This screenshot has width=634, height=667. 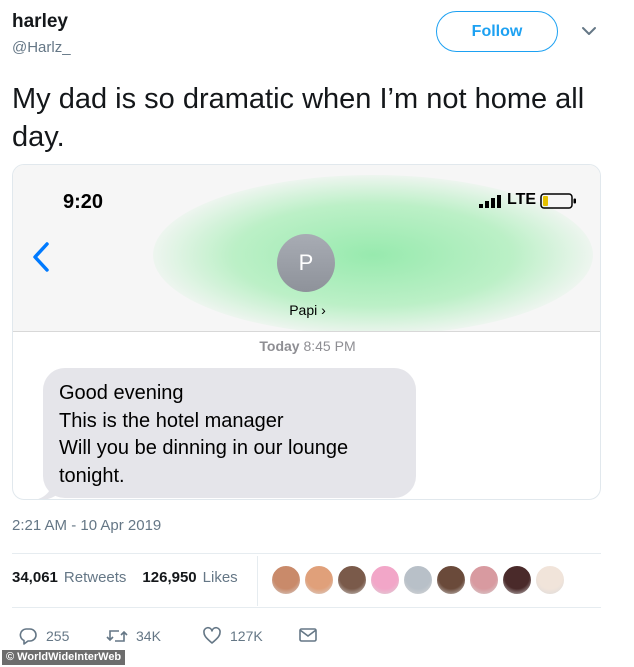 I want to click on heart-icon, so click(x=212, y=635).